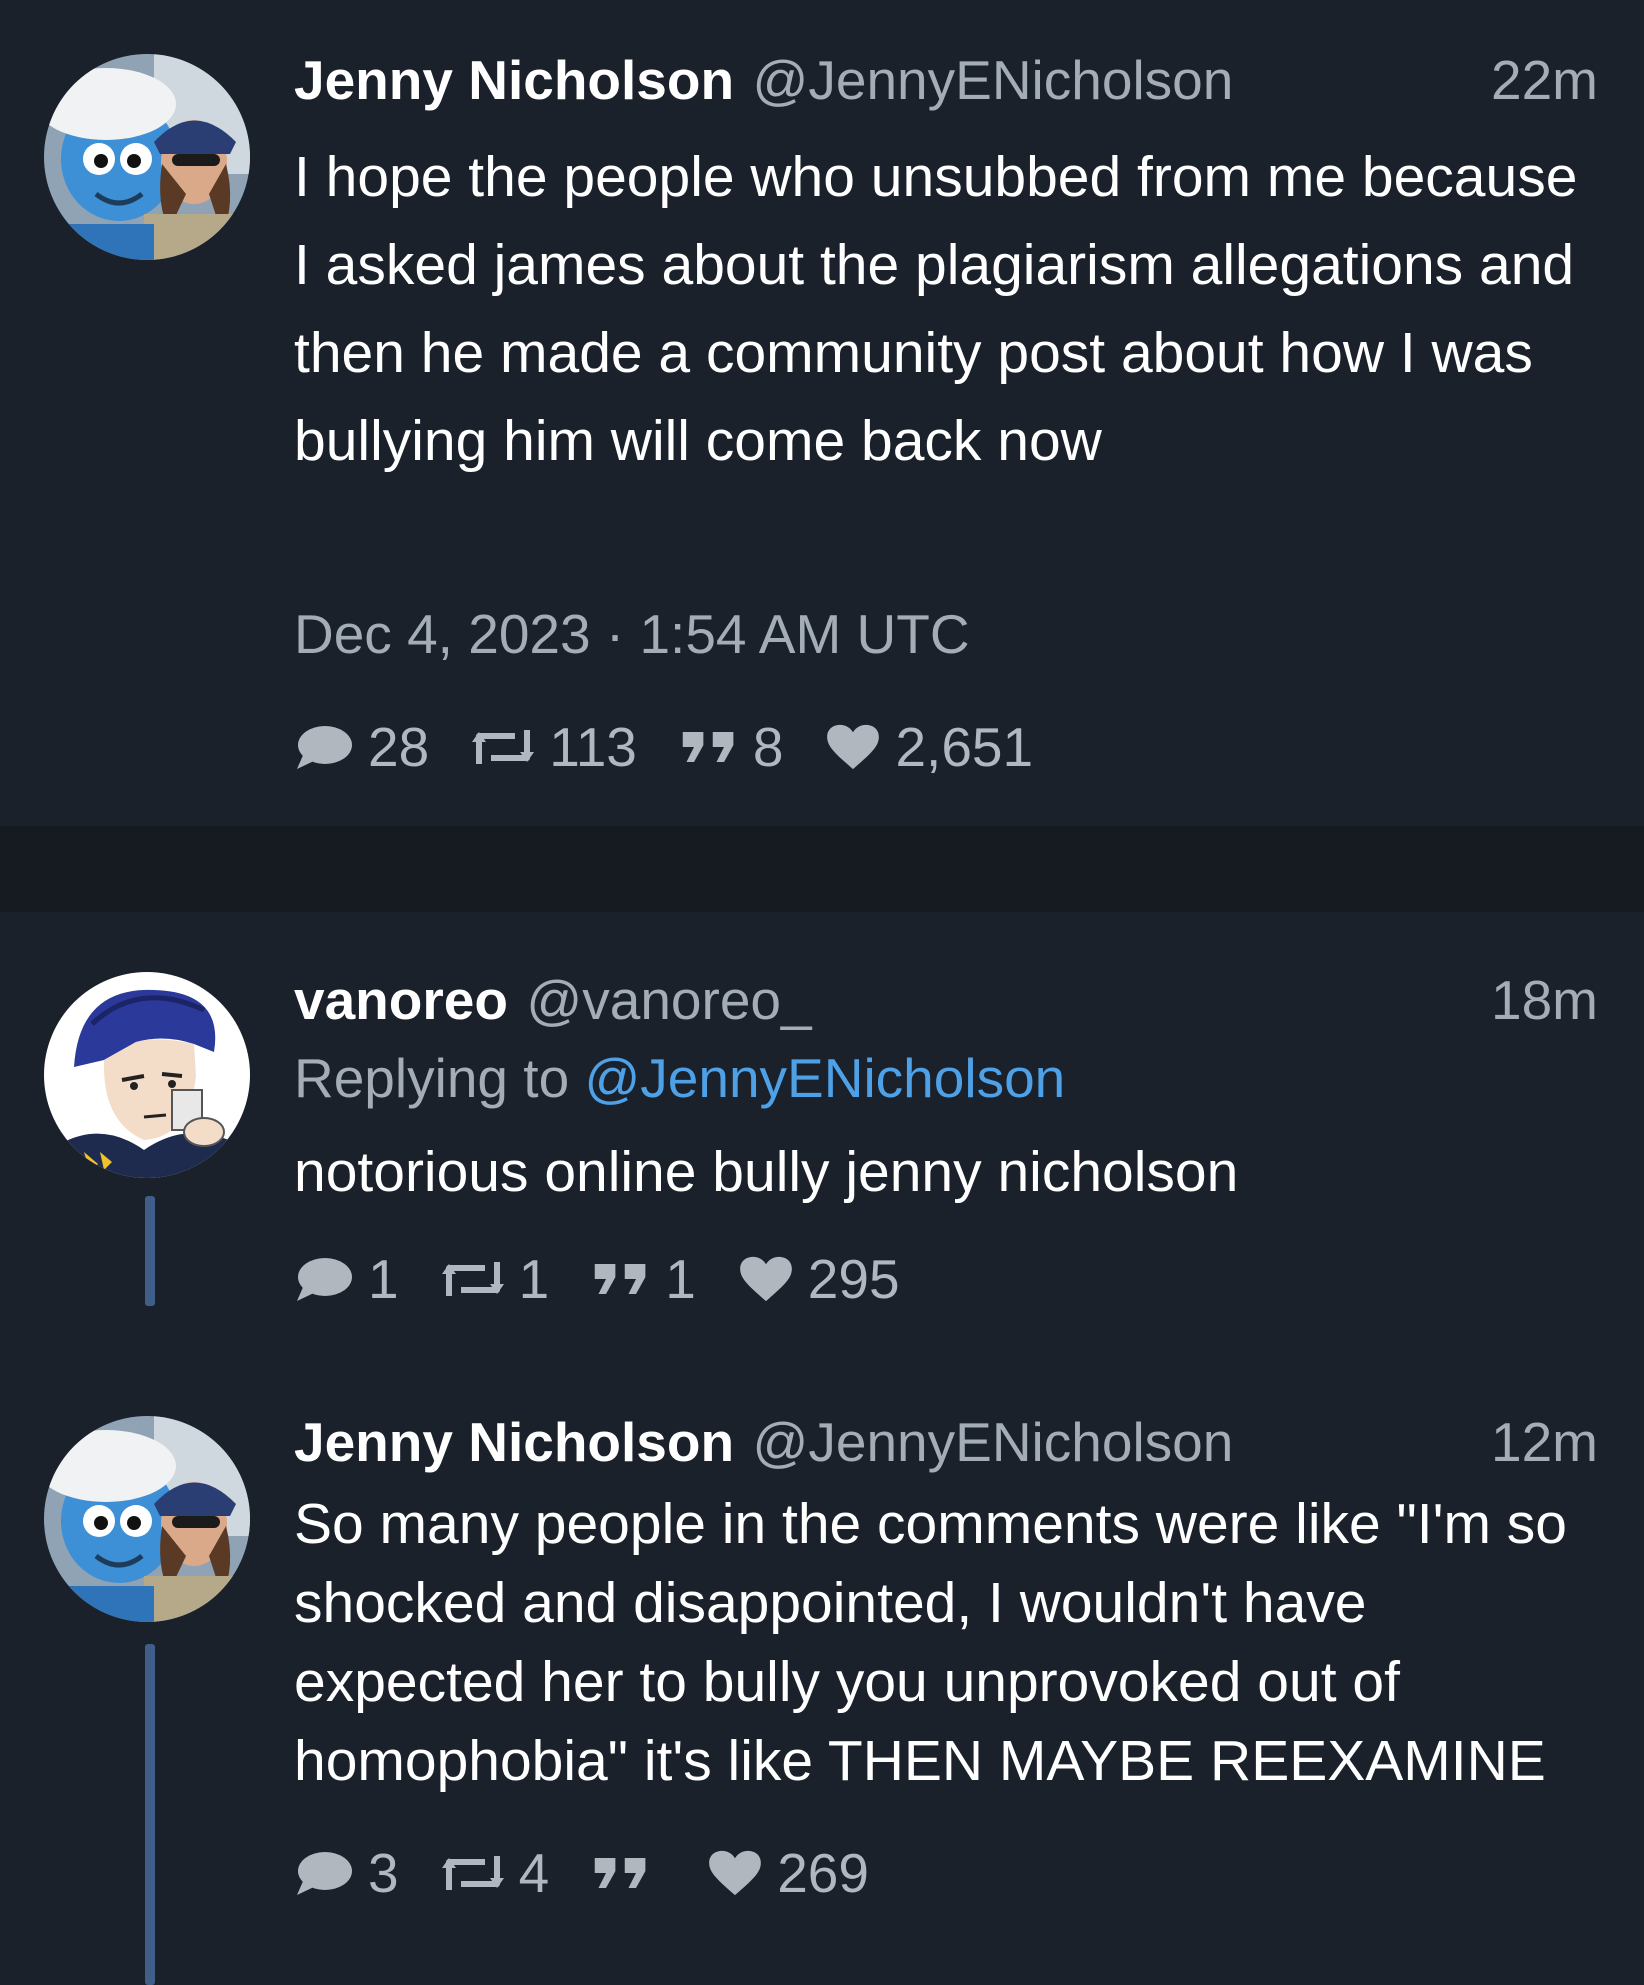  Describe the element at coordinates (680, 1279) in the screenshot. I see `quote-count: 1` at that location.